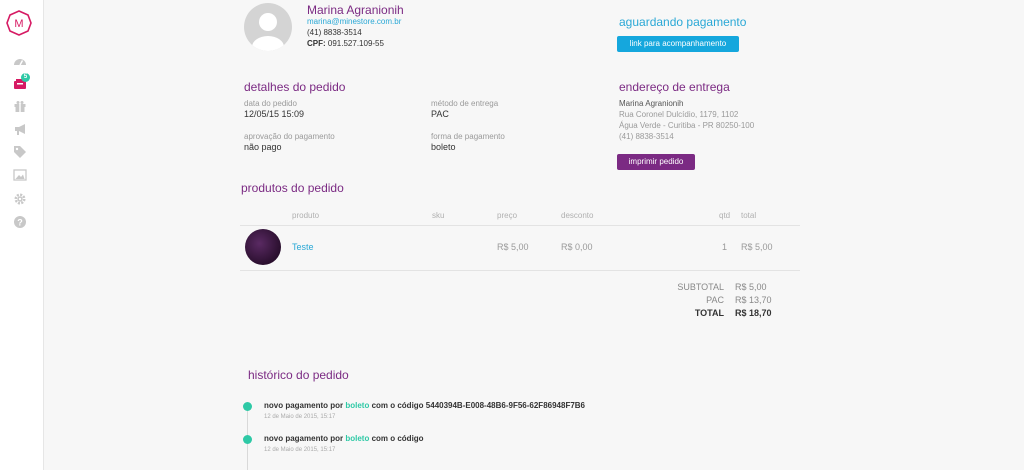  I want to click on col-total: total, so click(749, 215).